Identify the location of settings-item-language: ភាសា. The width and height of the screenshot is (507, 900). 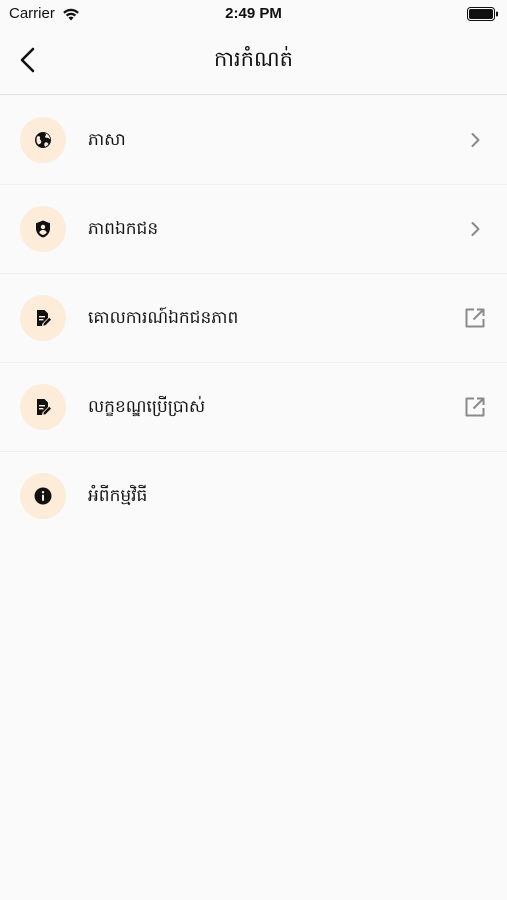
(253, 140).